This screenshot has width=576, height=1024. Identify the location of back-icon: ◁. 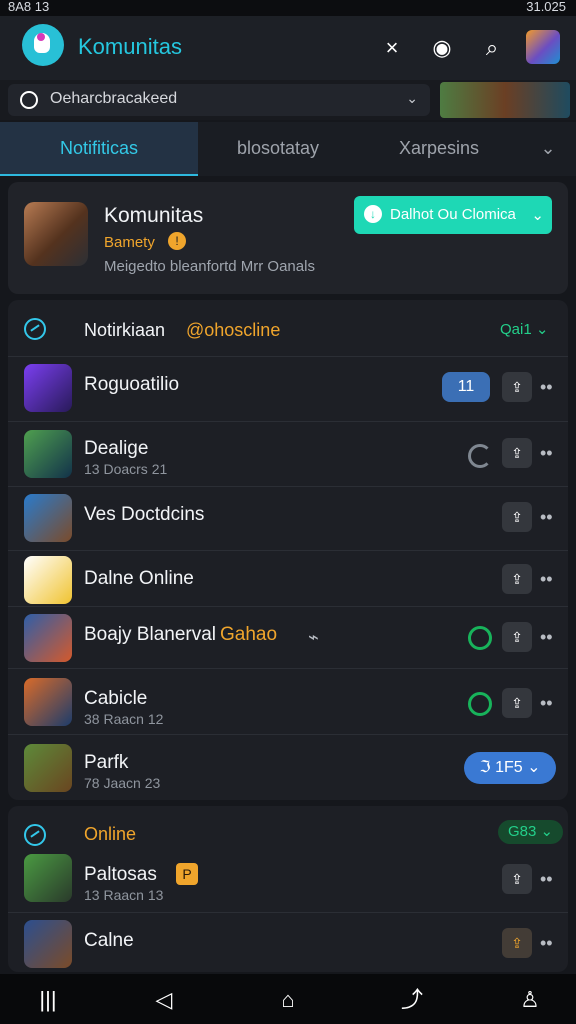
(164, 1000).